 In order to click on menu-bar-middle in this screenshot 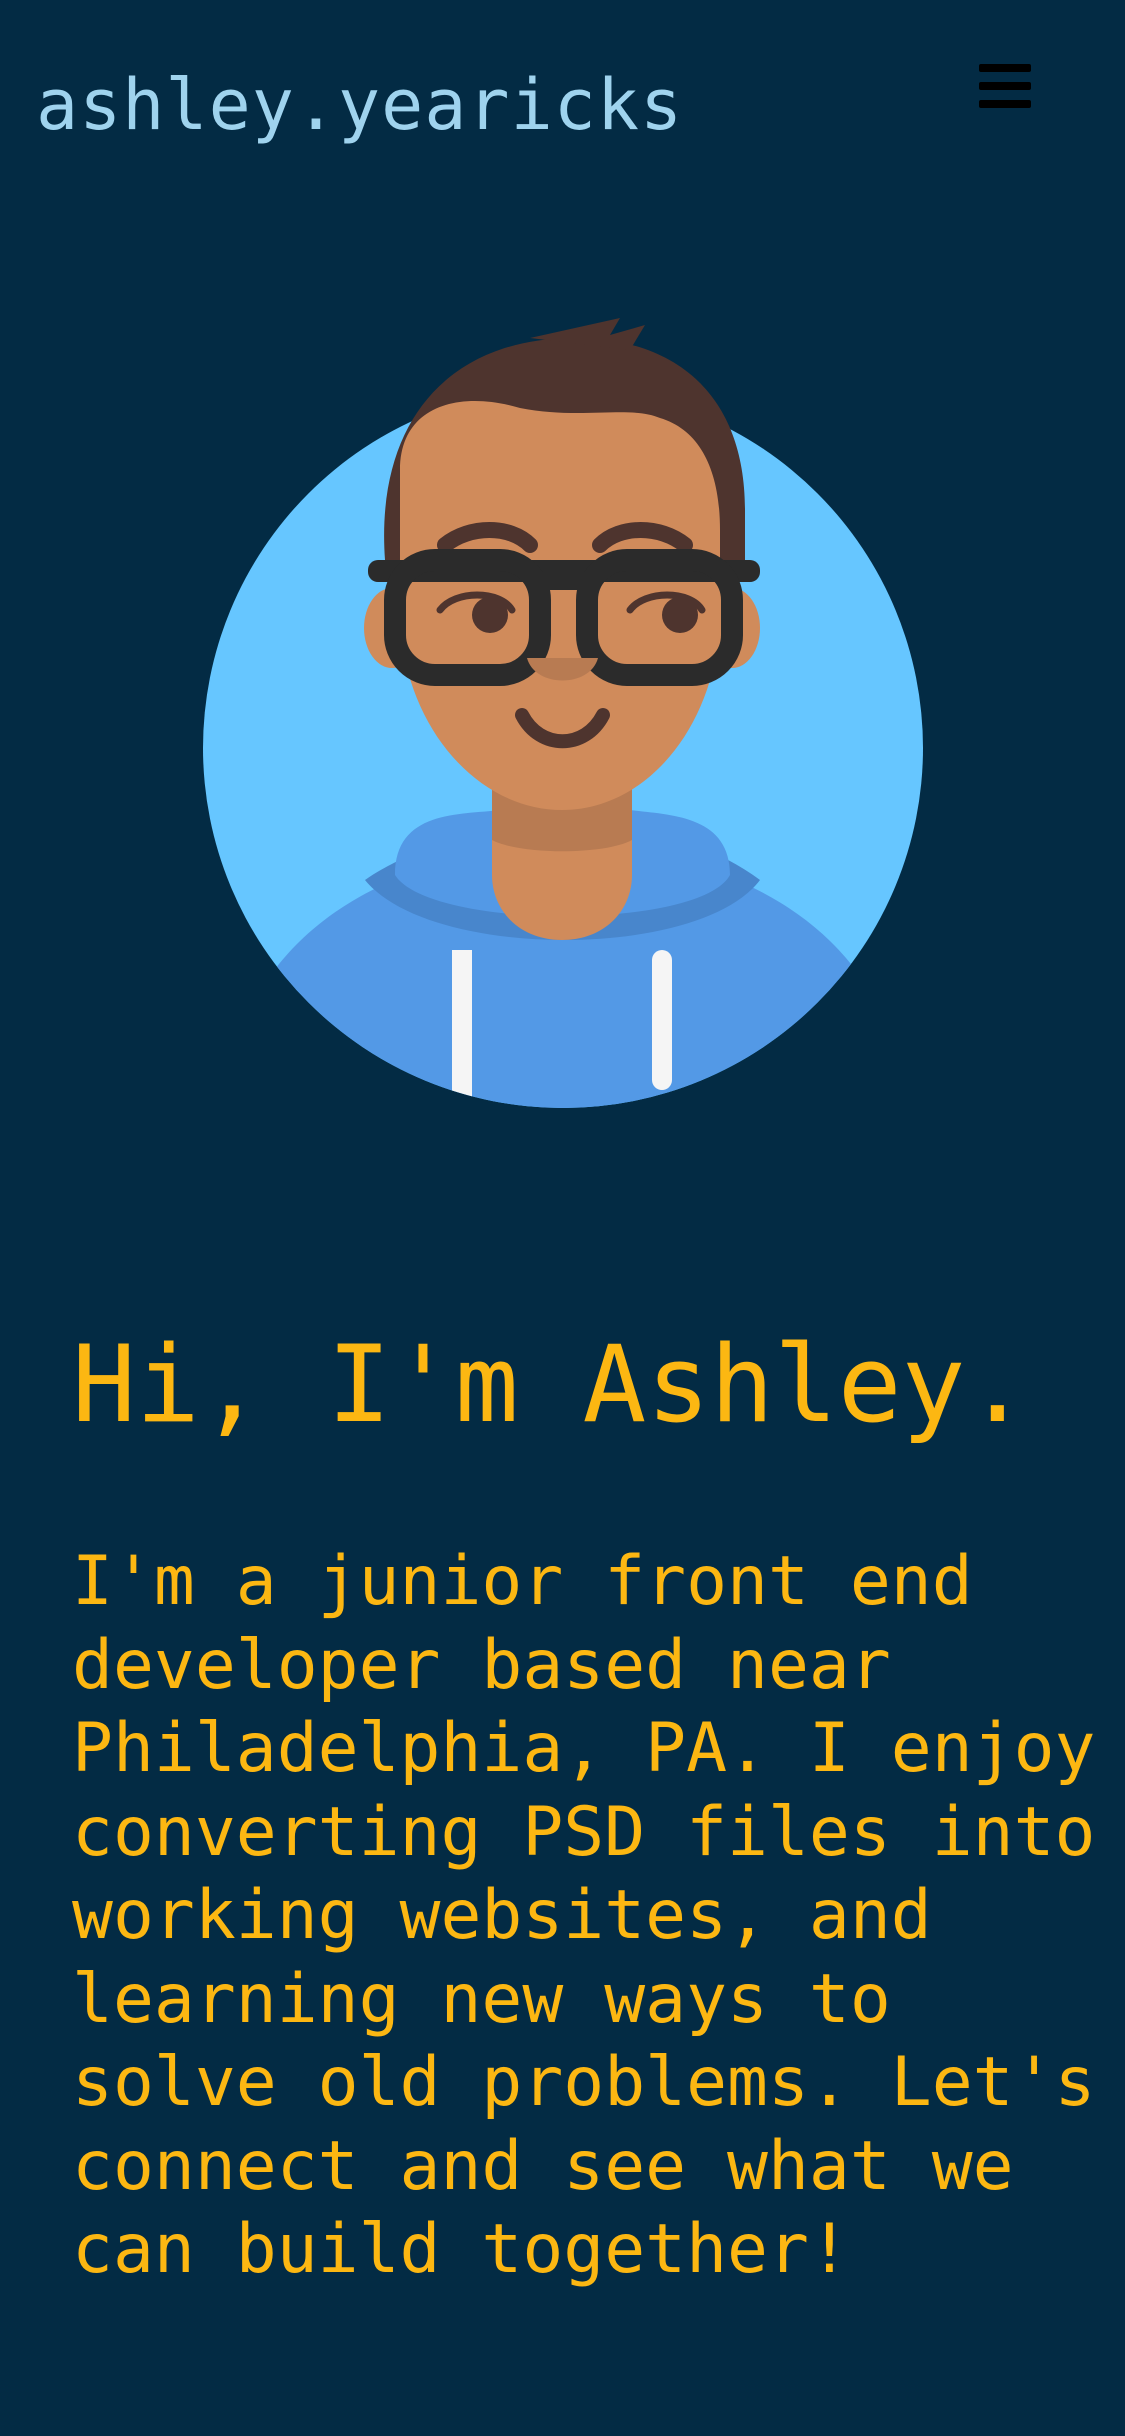, I will do `click(1005, 86)`.